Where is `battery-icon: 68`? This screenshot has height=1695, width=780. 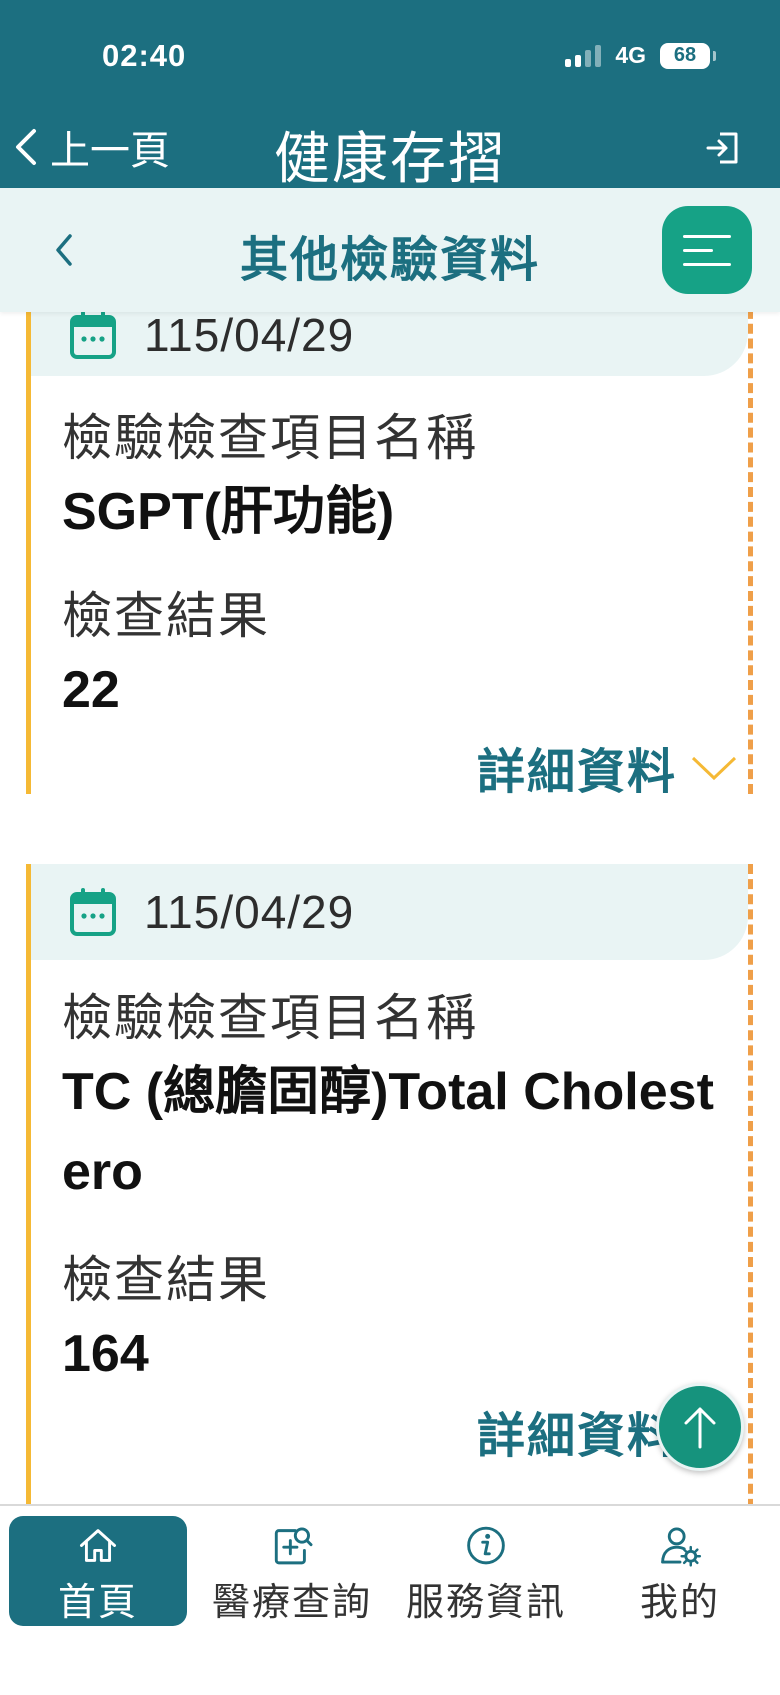 battery-icon: 68 is located at coordinates (688, 55).